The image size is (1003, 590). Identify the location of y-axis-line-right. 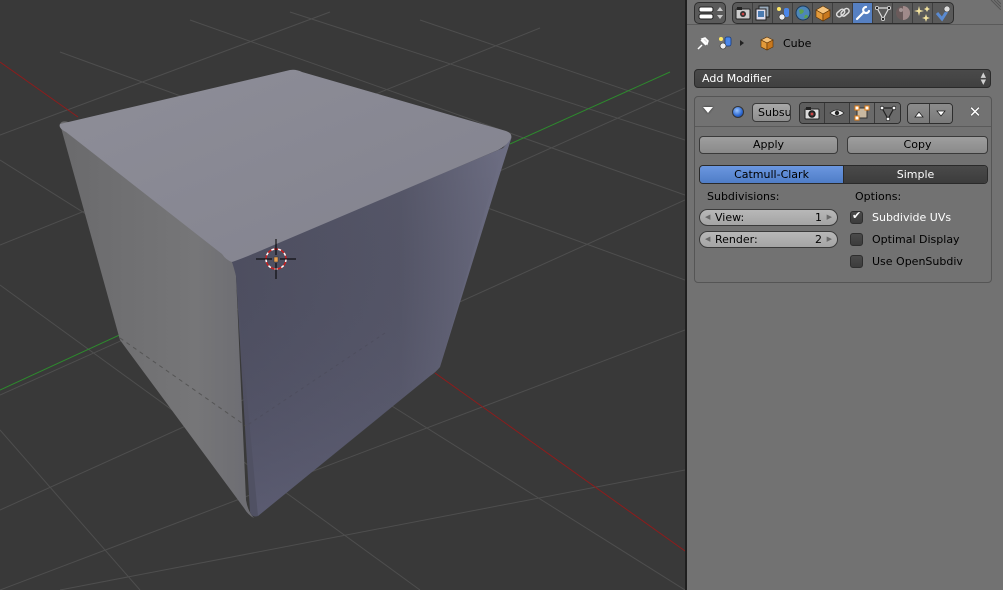
(590, 108).